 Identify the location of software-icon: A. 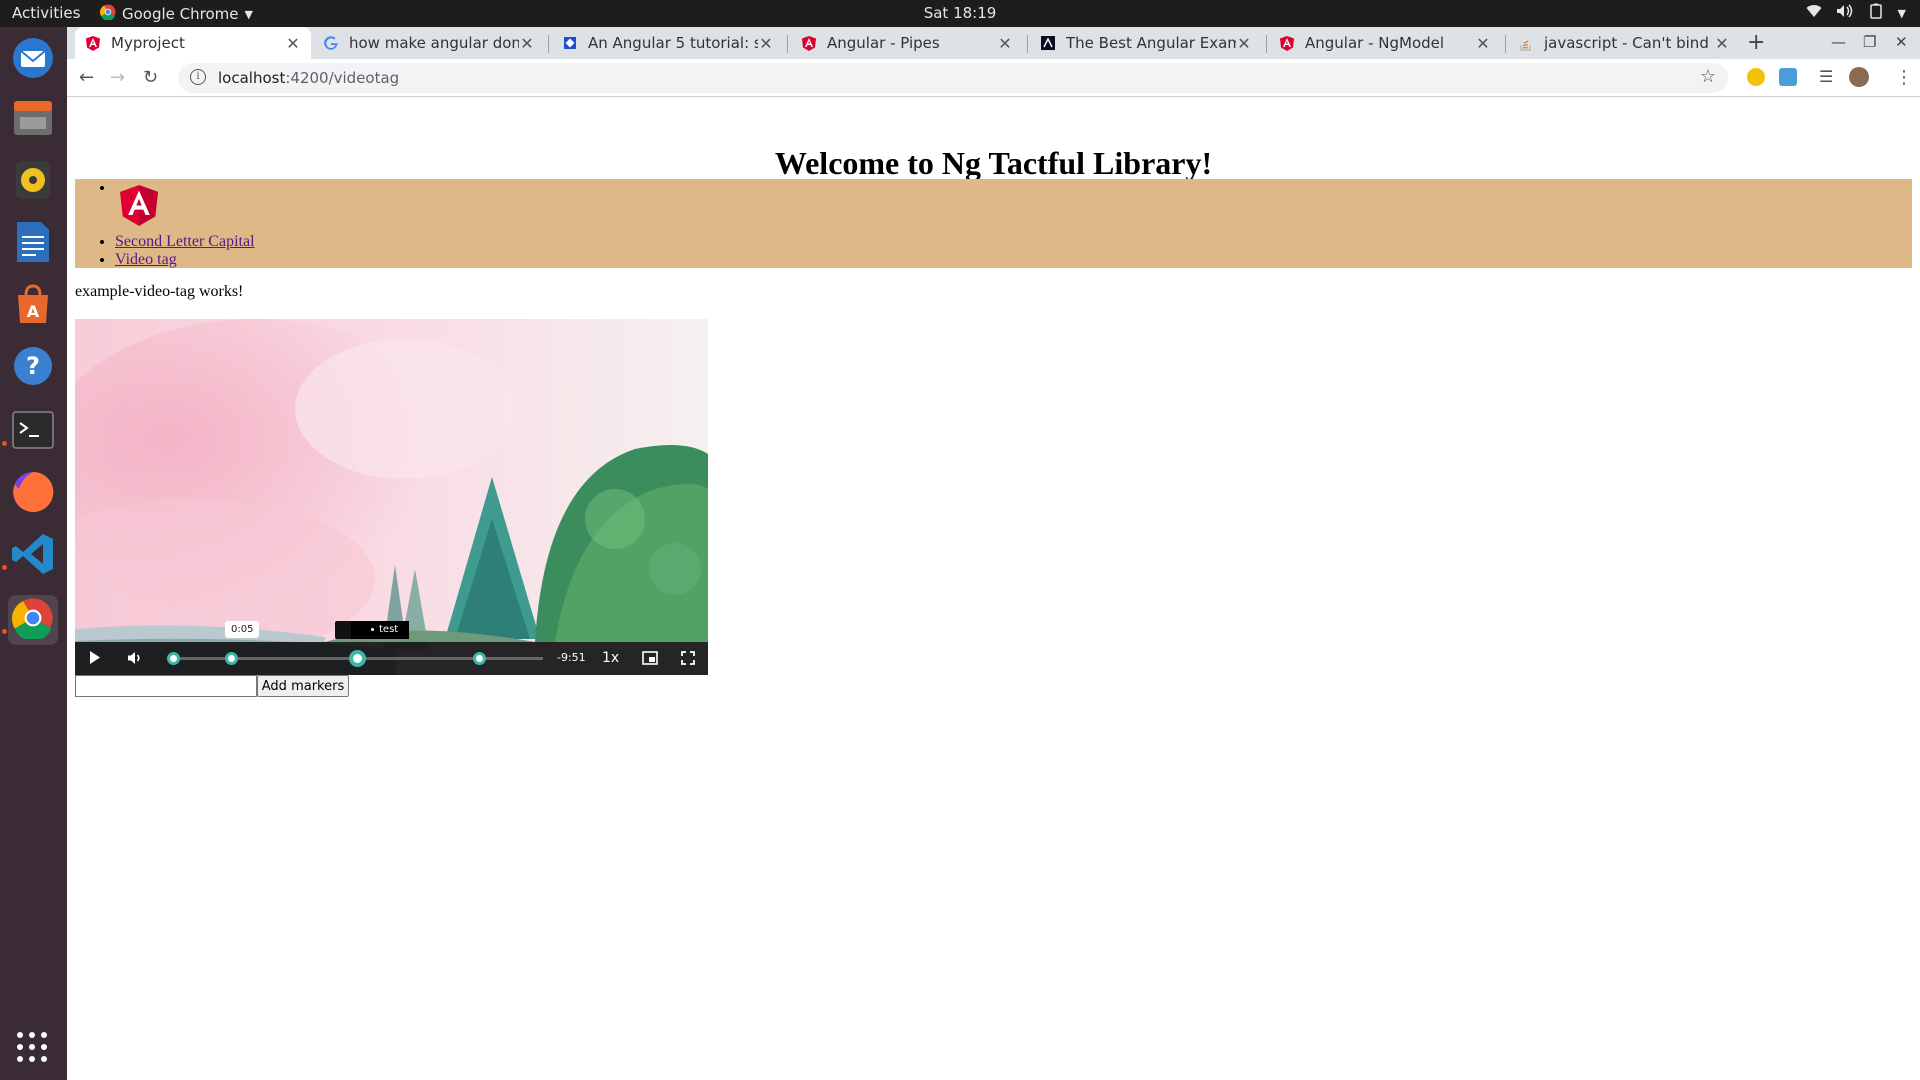
(33, 306).